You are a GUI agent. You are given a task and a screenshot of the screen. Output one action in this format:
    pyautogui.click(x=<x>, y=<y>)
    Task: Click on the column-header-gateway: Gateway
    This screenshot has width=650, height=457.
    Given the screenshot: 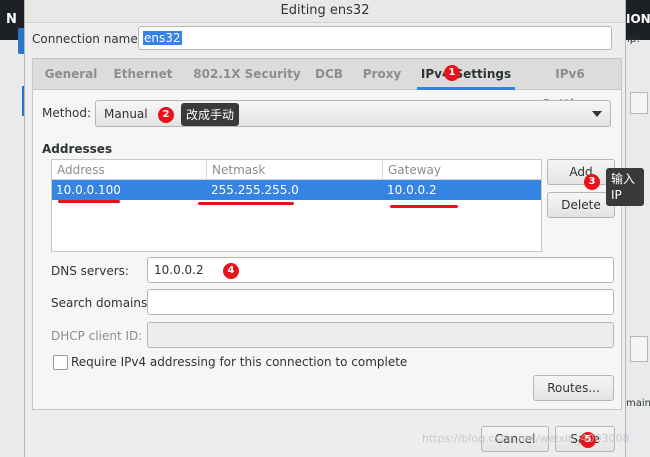 What is the action you would take?
    pyautogui.click(x=462, y=170)
    